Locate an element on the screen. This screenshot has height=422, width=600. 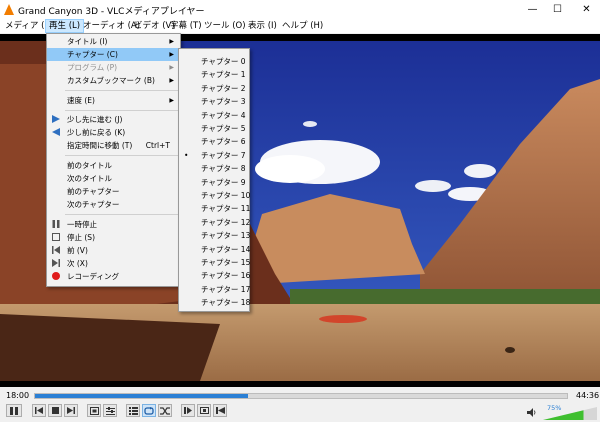
frame-step-icon is located at coordinates (188, 410).